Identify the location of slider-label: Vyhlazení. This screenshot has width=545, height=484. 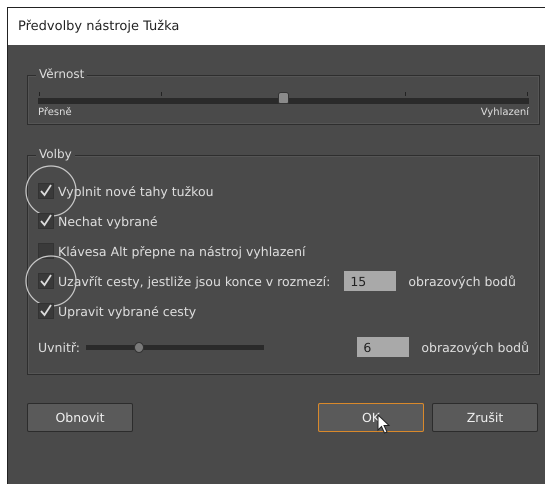
(504, 112).